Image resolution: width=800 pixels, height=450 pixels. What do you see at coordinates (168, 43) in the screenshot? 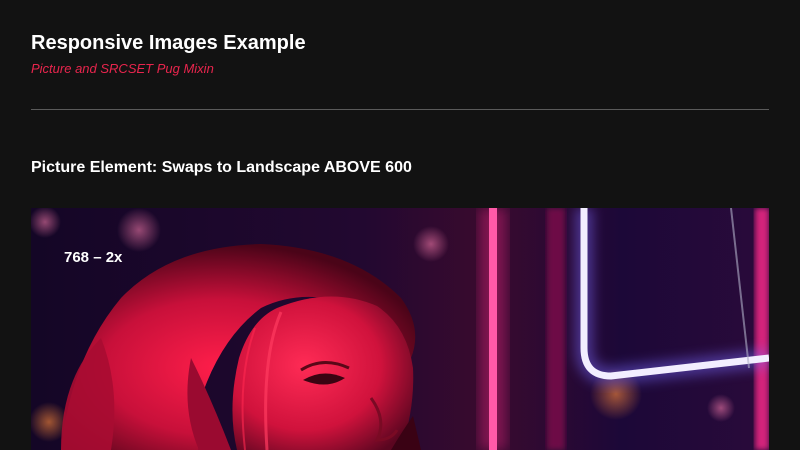
I see `page-title: Responsive Images Example` at bounding box center [168, 43].